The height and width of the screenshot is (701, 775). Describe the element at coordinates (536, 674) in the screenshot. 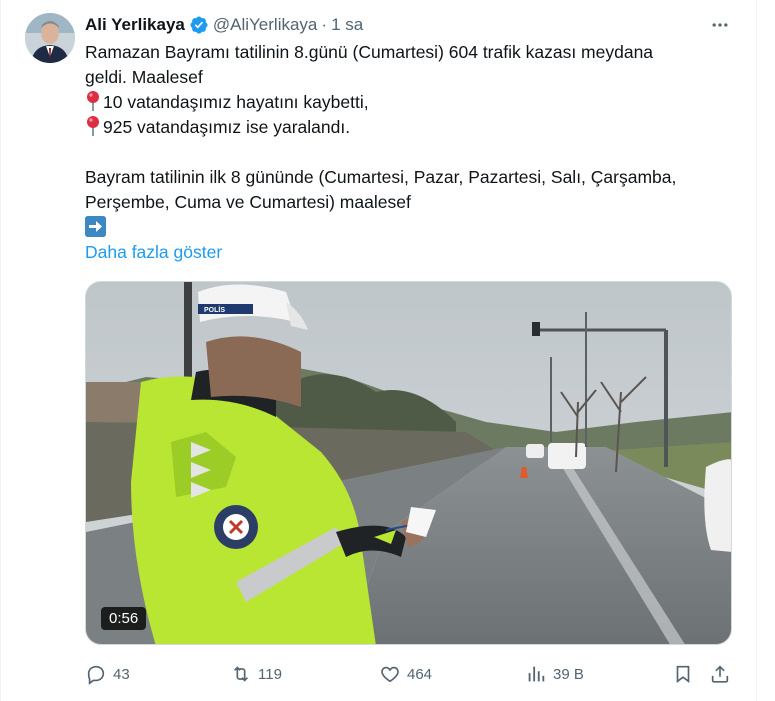

I see `views-icon` at that location.